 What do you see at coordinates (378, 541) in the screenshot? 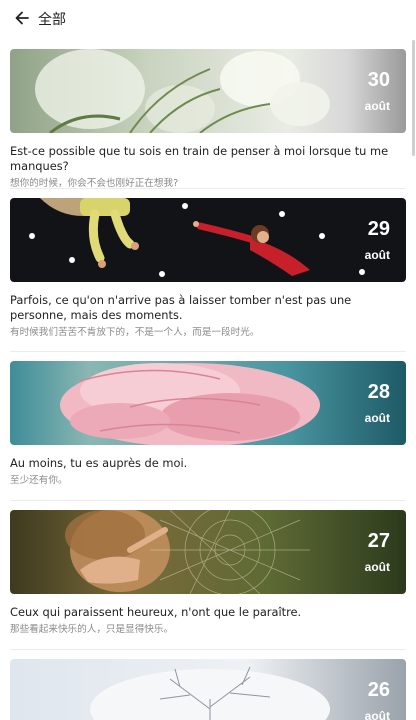
I see `date-day: 27` at bounding box center [378, 541].